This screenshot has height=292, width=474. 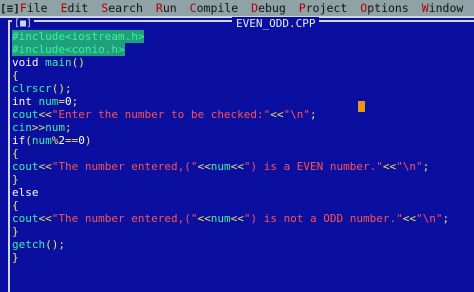 What do you see at coordinates (161, 114) in the screenshot?
I see `string-literal: "Enter the number to be checked:"` at bounding box center [161, 114].